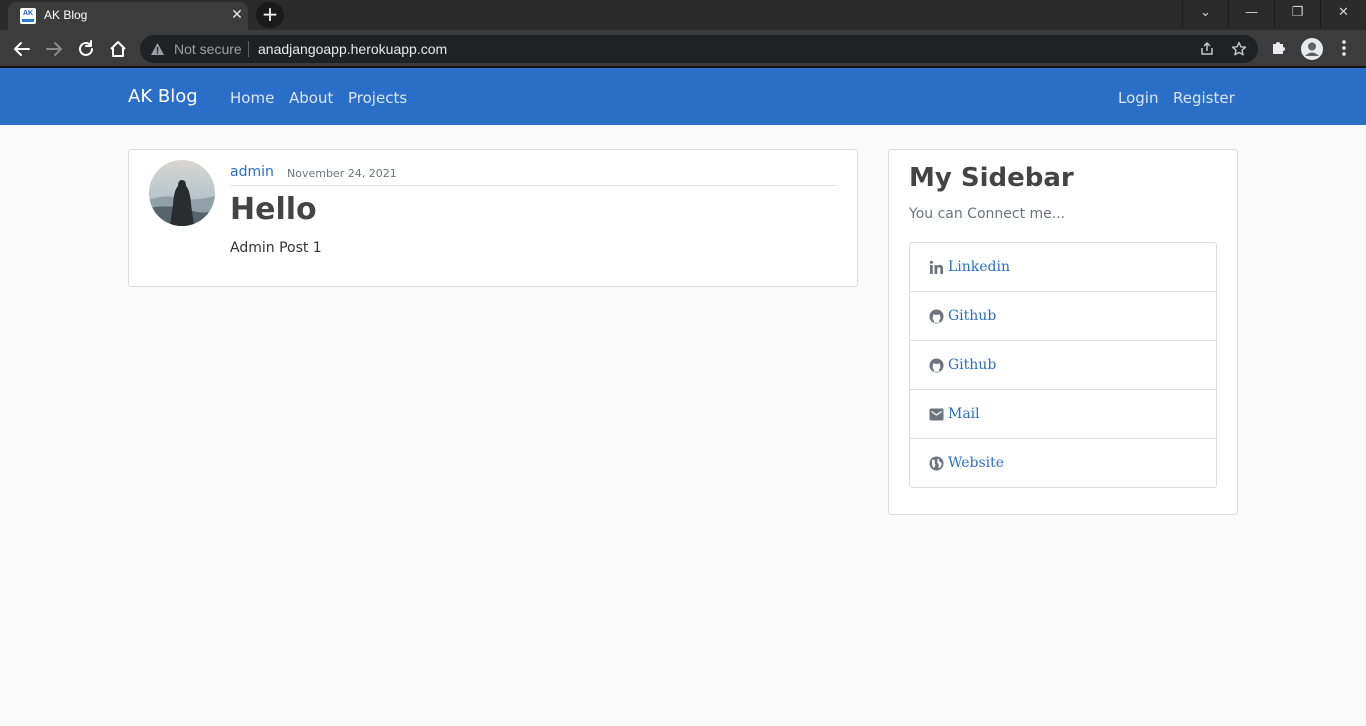 The height and width of the screenshot is (726, 1366). What do you see at coordinates (1138, 98) in the screenshot?
I see `login-link: Login` at bounding box center [1138, 98].